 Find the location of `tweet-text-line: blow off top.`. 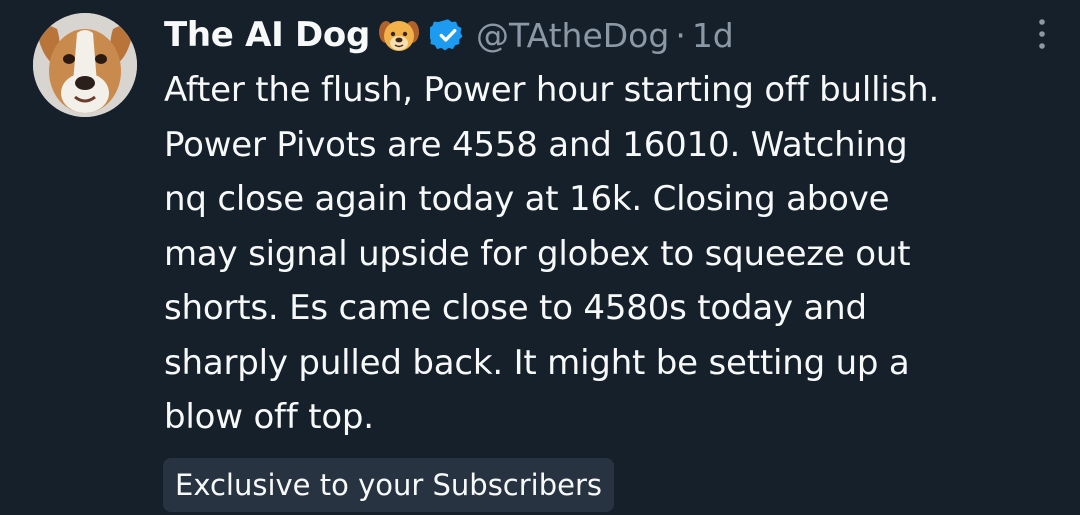

tweet-text-line: blow off top. is located at coordinates (269, 417).